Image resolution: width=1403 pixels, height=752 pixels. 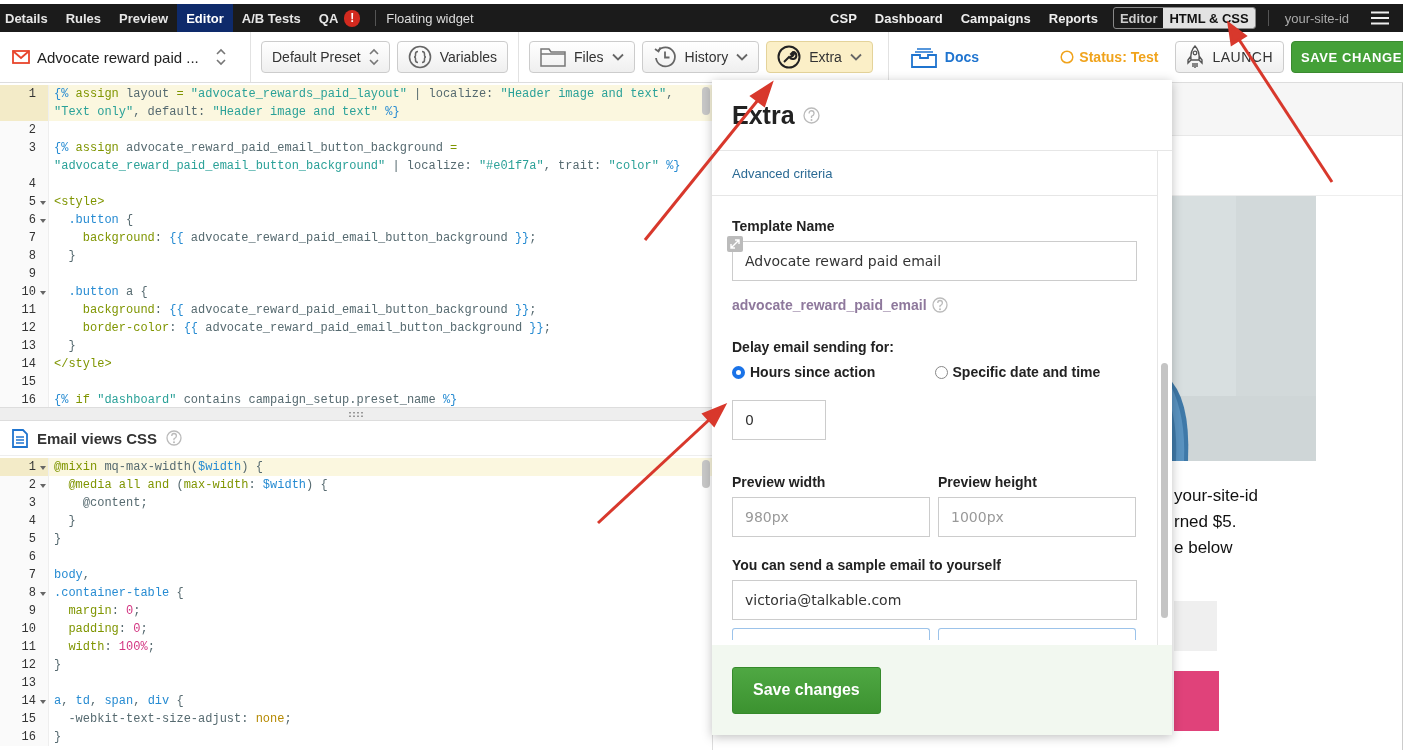 I want to click on input-field: Advocate reward paid email, so click(x=934, y=261).